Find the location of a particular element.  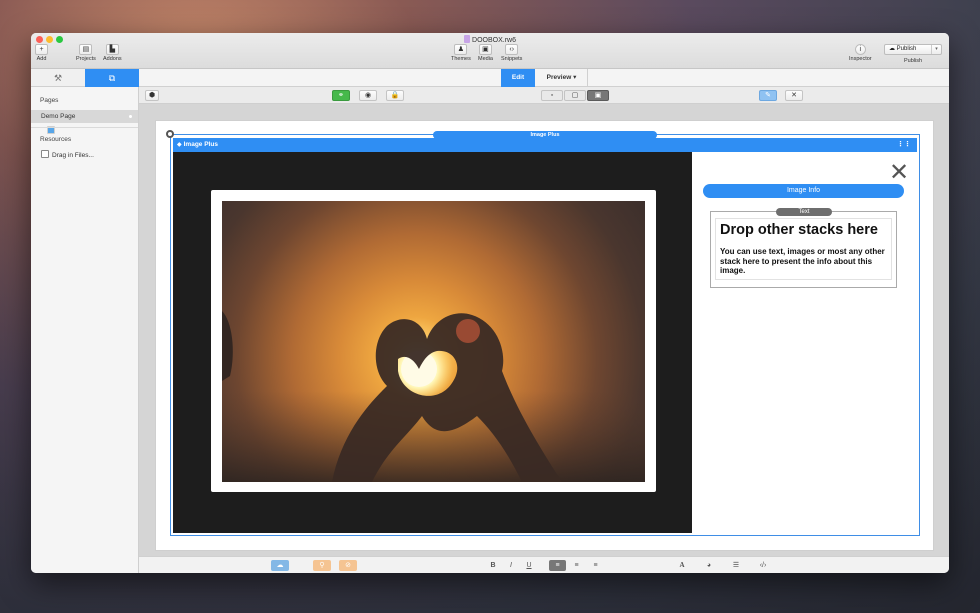

themes-icon: ♟ is located at coordinates (461, 49).